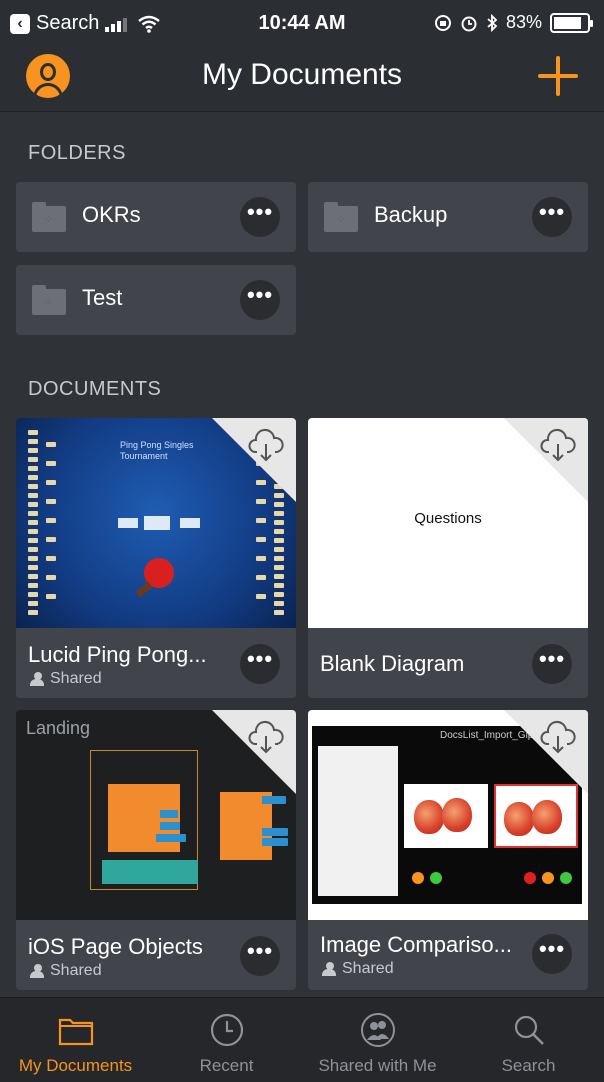 This screenshot has width=604, height=1082. What do you see at coordinates (156, 815) in the screenshot?
I see `document-thumbnail: Landing` at bounding box center [156, 815].